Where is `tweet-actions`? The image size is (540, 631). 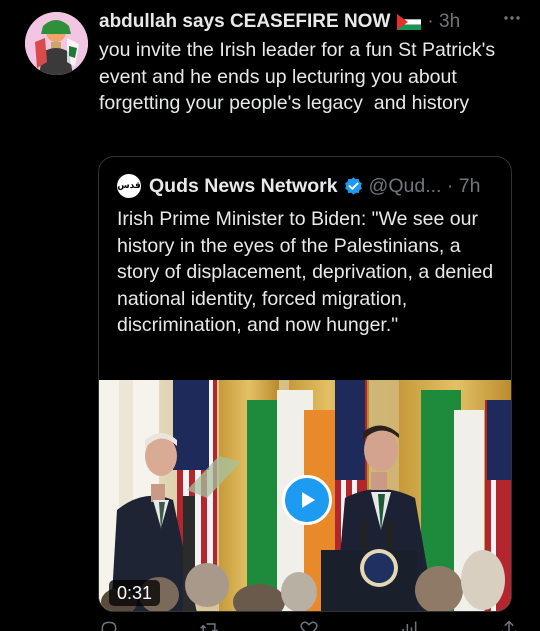
tweet-actions is located at coordinates (309, 625).